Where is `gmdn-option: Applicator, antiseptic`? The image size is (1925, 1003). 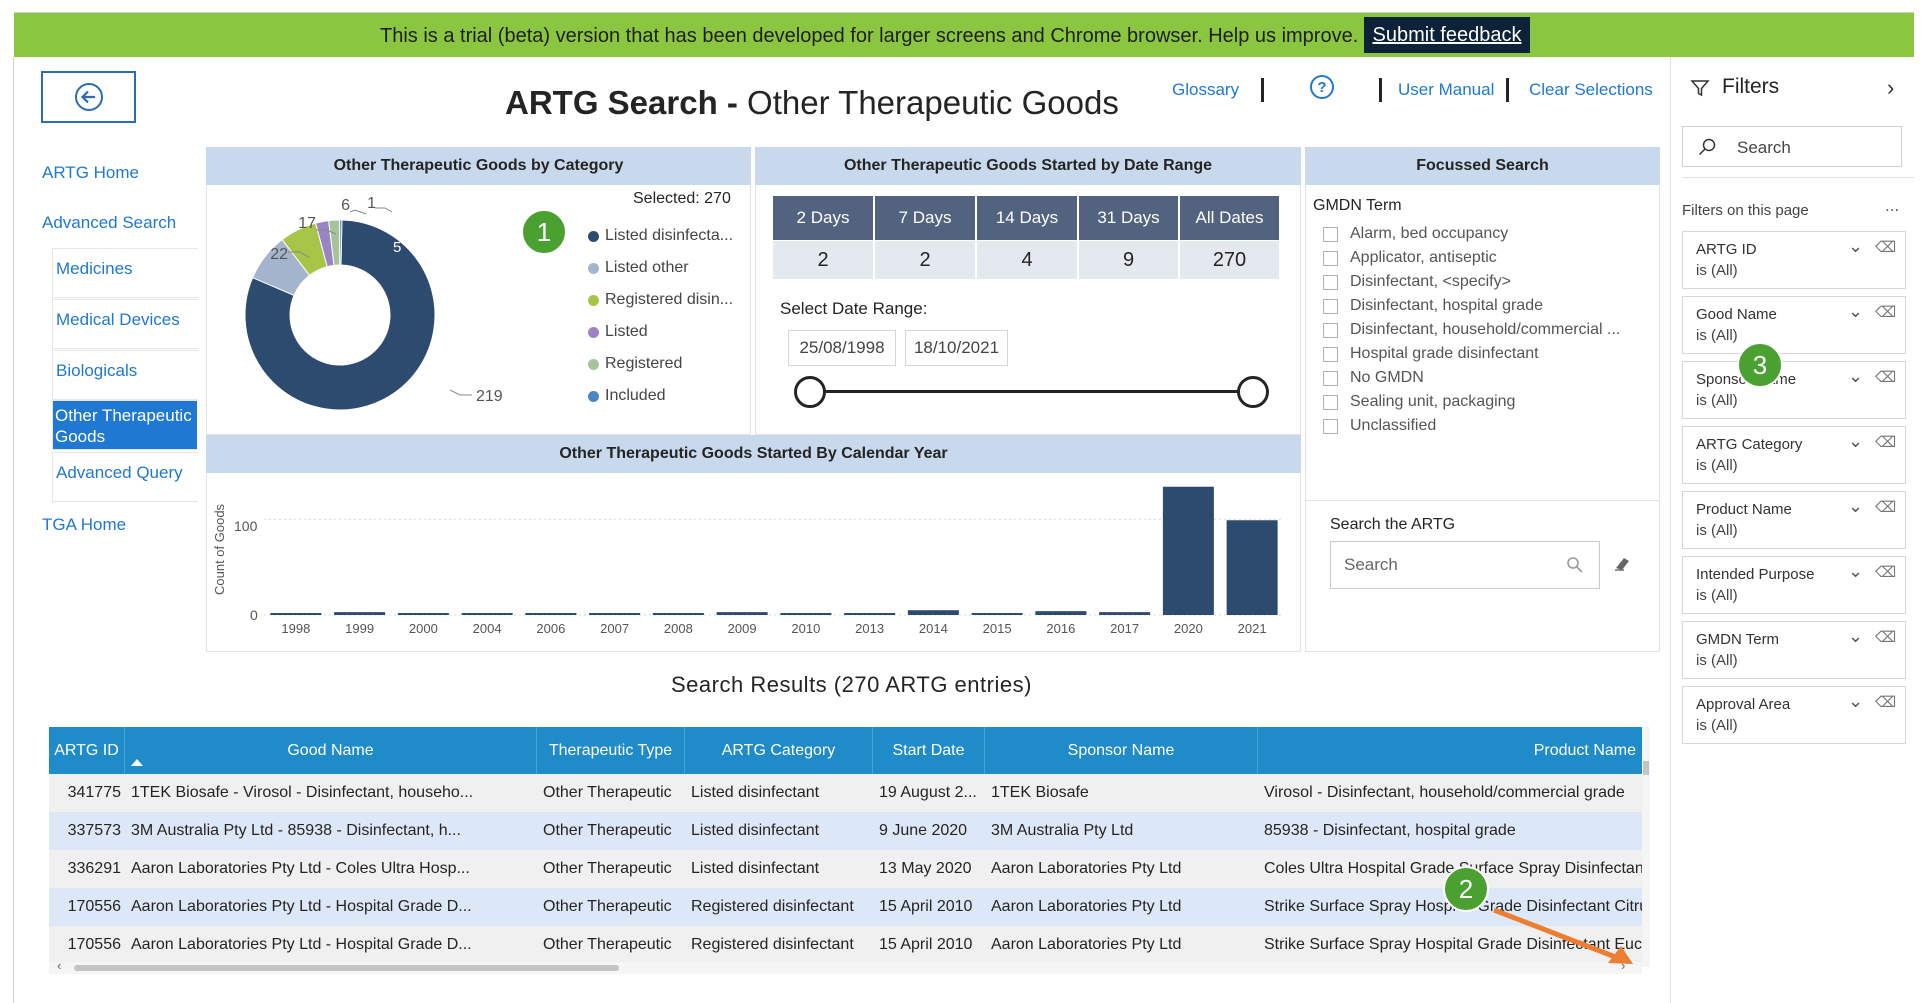 gmdn-option: Applicator, antiseptic is located at coordinates (1471, 258).